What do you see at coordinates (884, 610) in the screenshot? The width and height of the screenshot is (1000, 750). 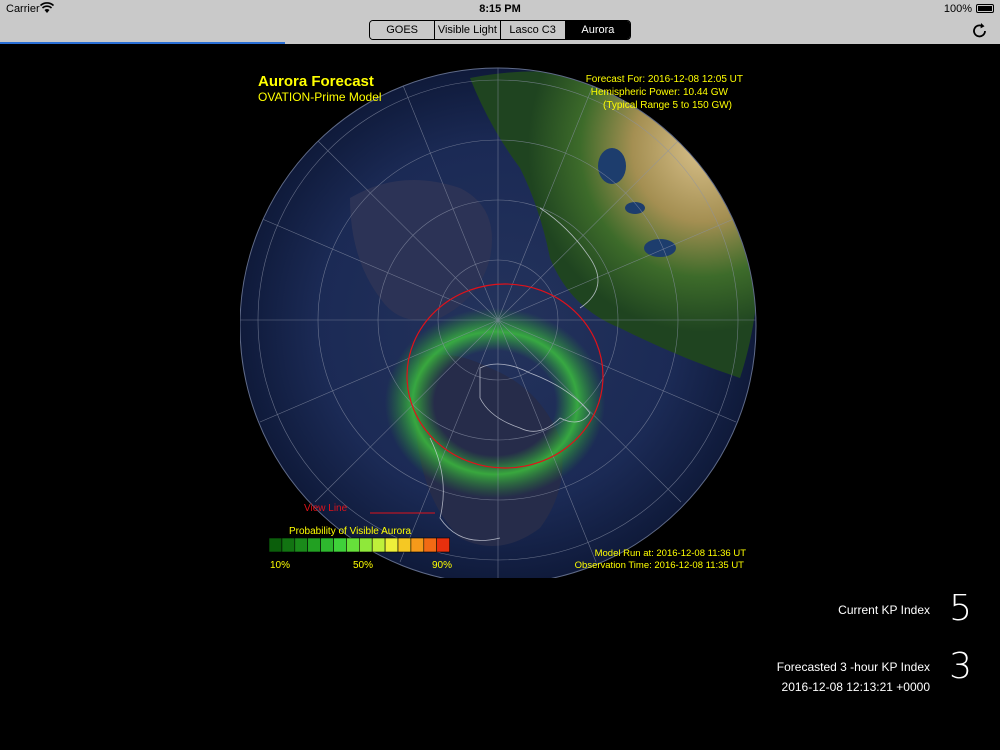 I see `current-kp-label: Current KP Index` at bounding box center [884, 610].